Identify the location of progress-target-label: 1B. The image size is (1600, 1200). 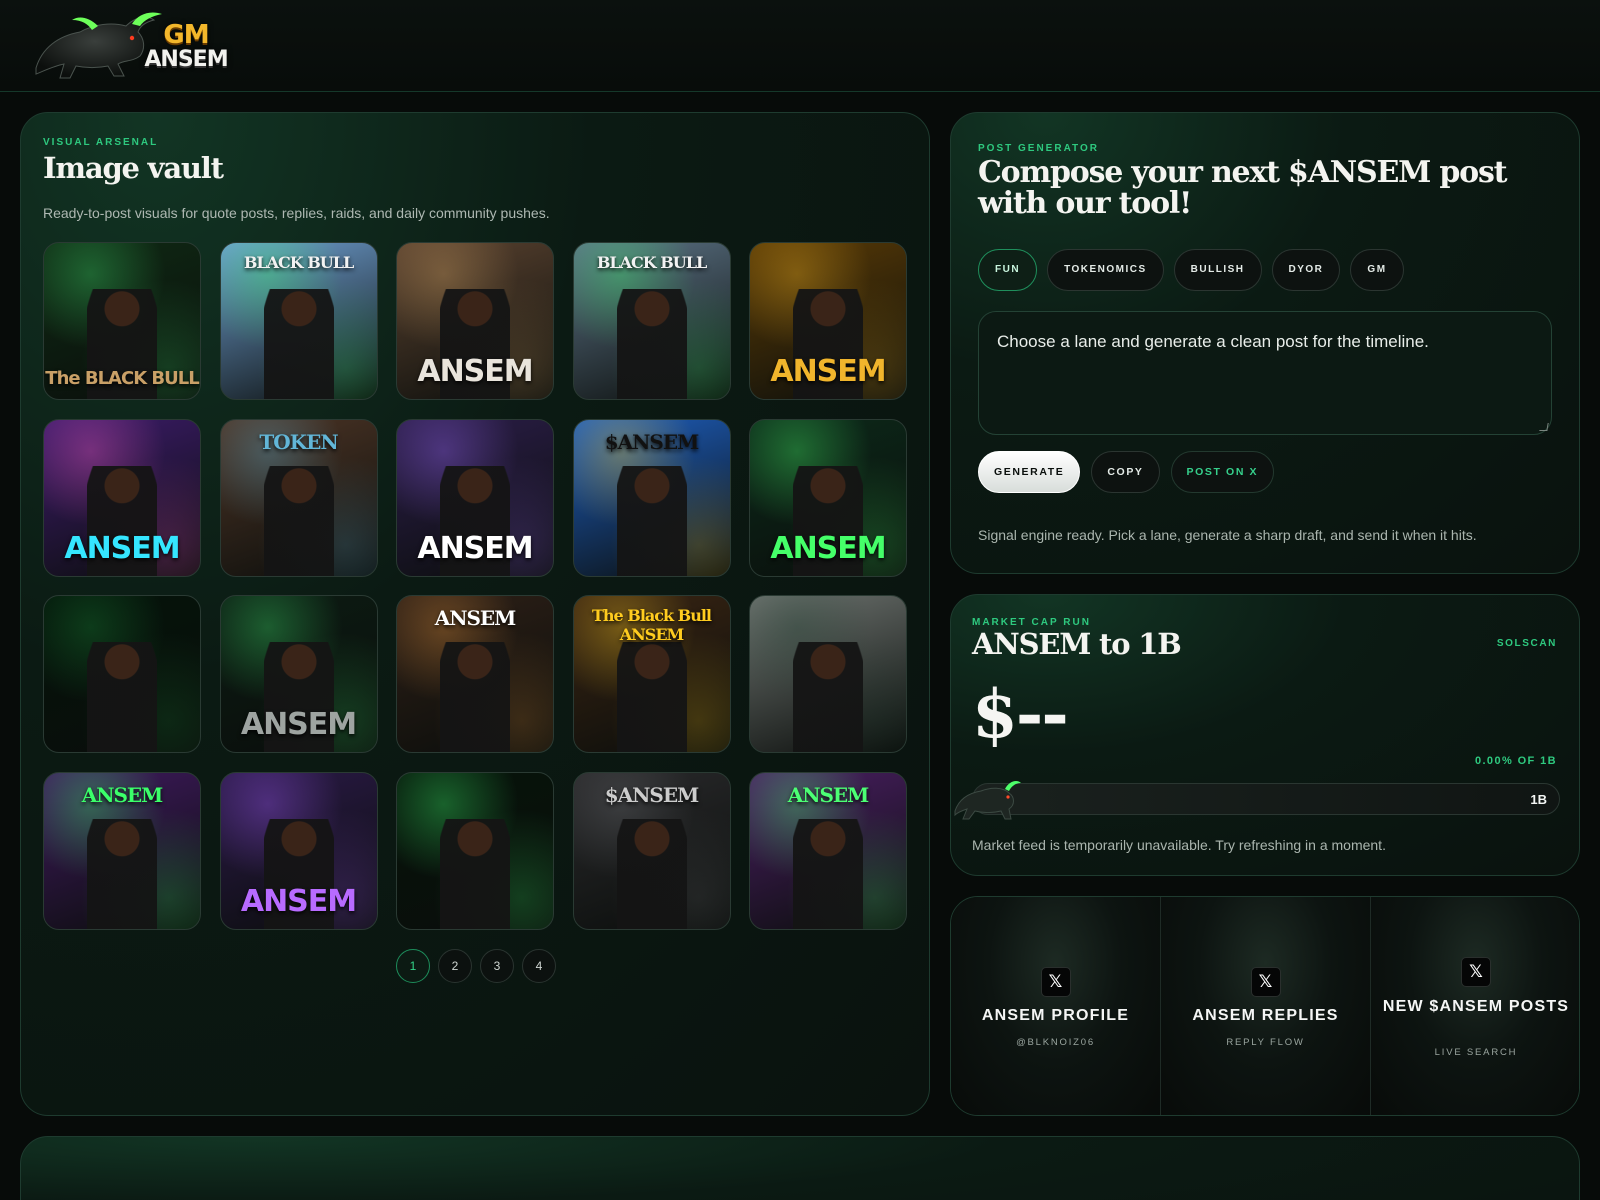
(1538, 799).